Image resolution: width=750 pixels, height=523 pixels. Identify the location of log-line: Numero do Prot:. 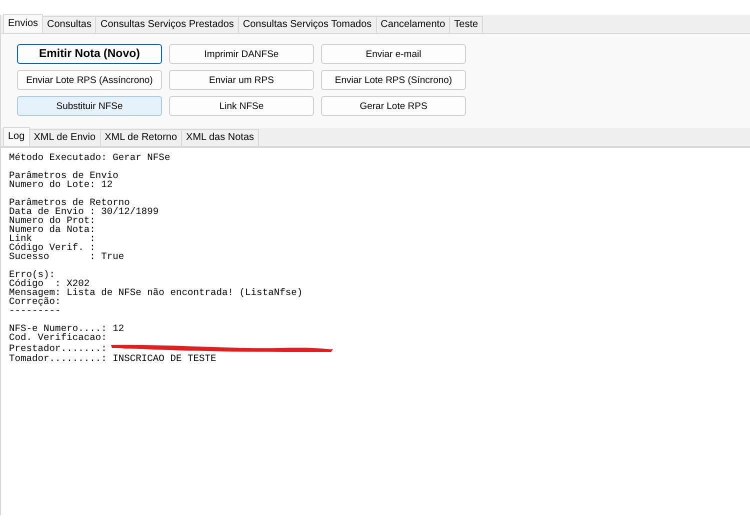
(52, 220).